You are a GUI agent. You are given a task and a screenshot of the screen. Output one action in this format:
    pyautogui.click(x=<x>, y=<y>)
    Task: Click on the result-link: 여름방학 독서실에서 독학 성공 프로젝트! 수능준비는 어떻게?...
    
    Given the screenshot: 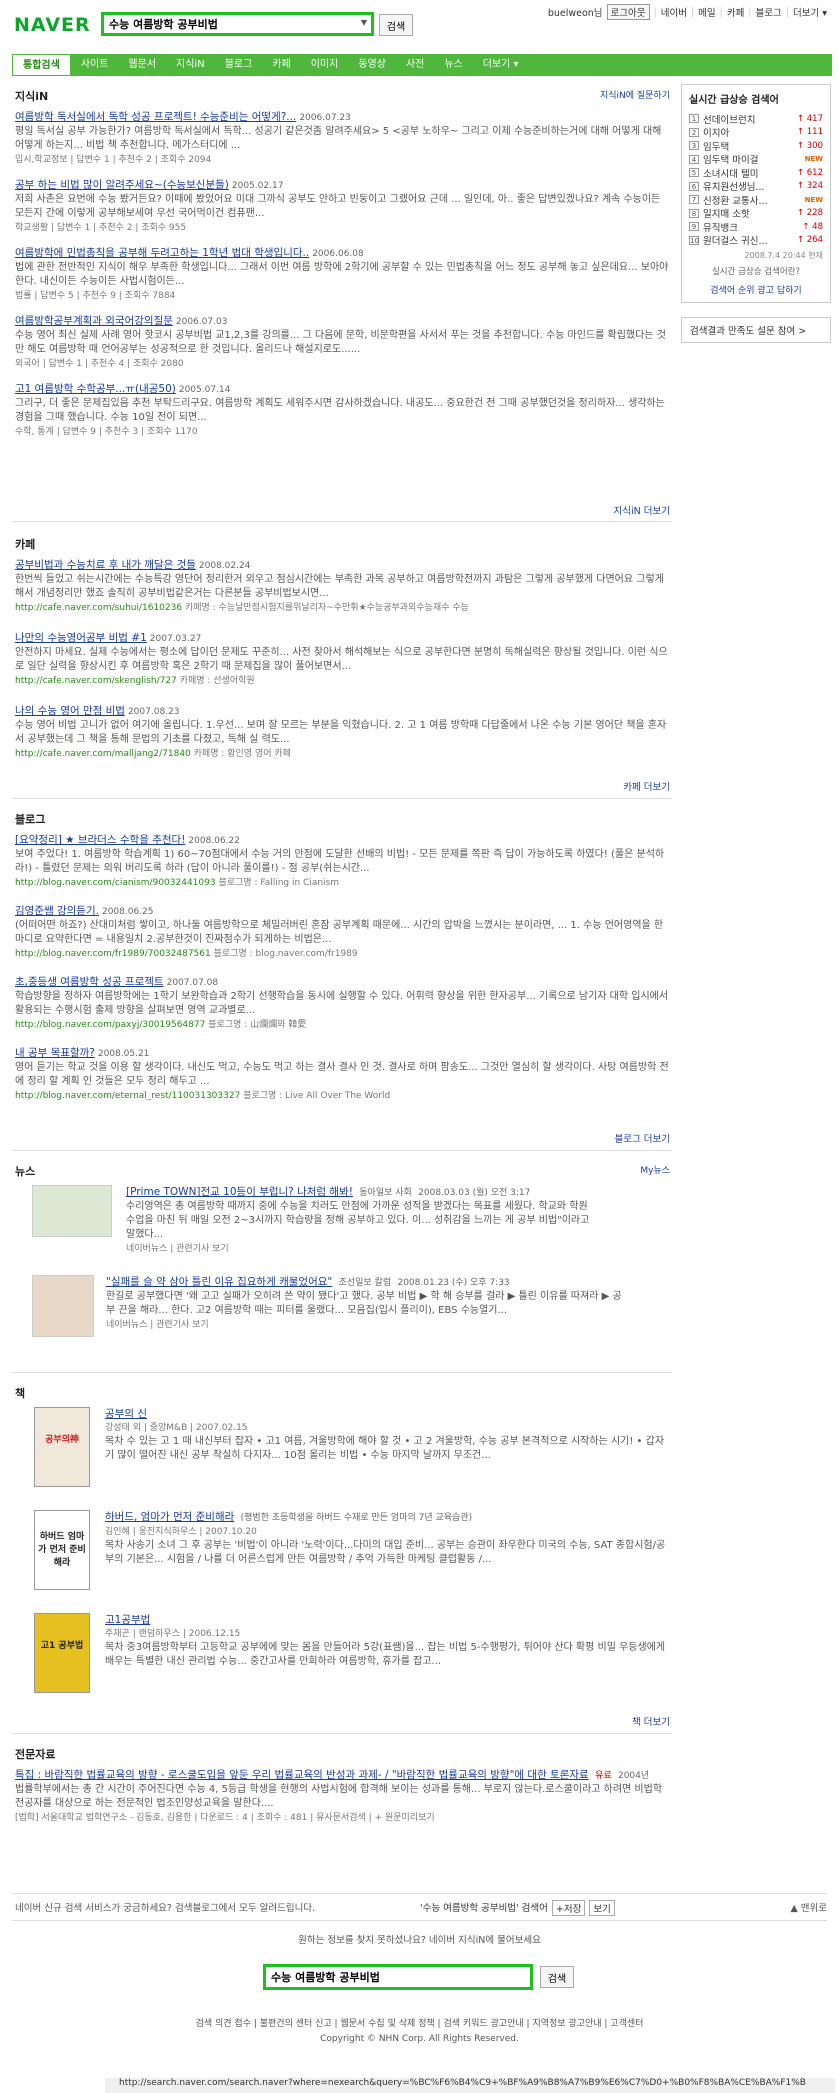 What is the action you would take?
    pyautogui.click(x=155, y=117)
    